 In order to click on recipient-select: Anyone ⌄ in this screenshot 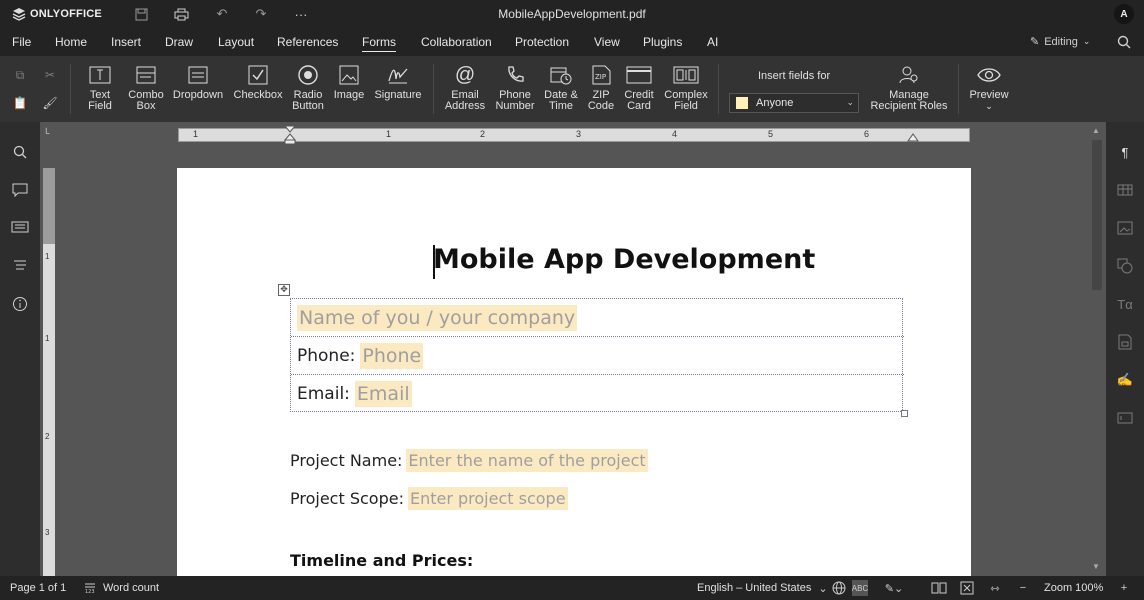, I will do `click(794, 103)`.